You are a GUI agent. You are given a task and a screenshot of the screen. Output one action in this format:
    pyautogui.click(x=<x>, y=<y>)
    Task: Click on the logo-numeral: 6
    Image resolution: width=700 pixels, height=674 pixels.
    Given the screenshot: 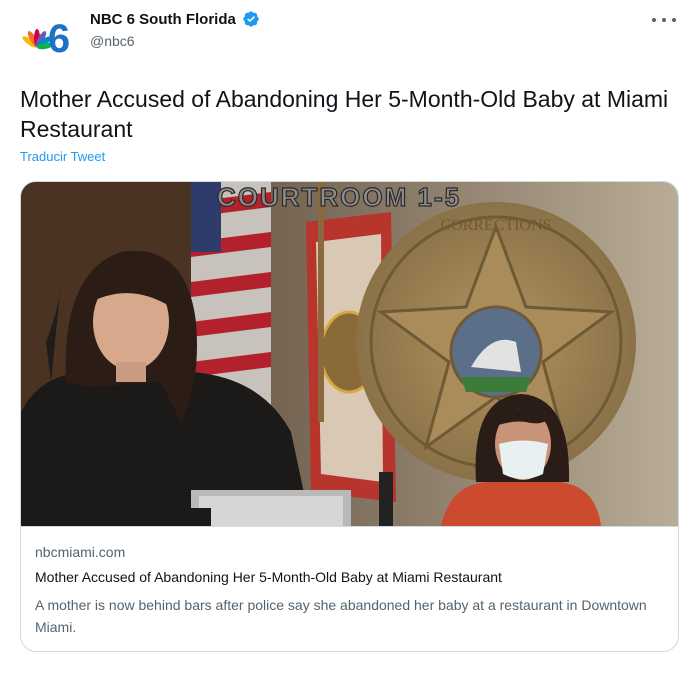 What is the action you would take?
    pyautogui.click(x=59, y=39)
    